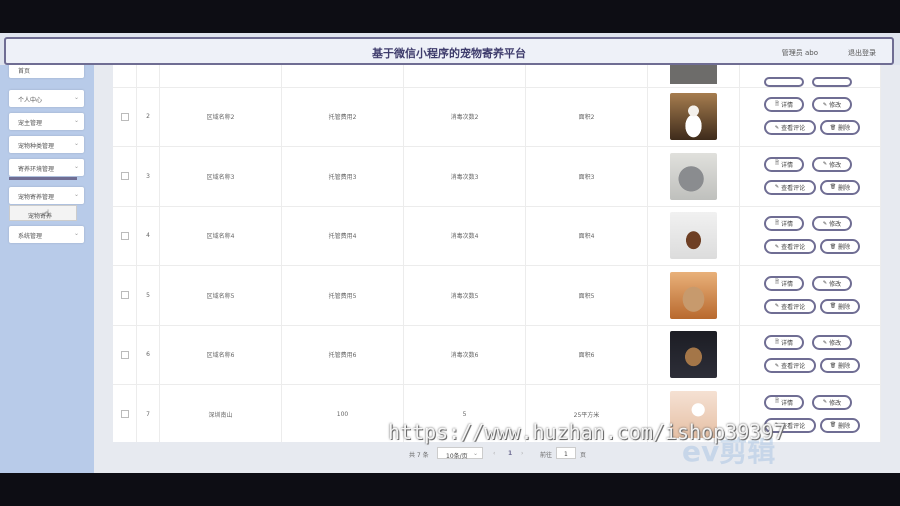 The width and height of the screenshot is (900, 506). What do you see at coordinates (148, 235) in the screenshot?
I see `cell-no: 4` at bounding box center [148, 235].